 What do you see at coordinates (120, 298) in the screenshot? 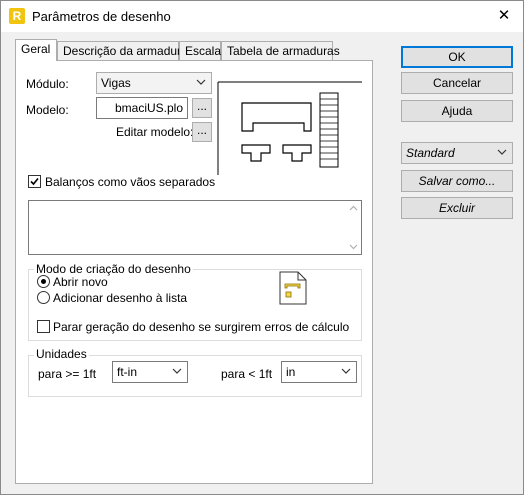
I see `radio-add-to-list-label: Adicionar desenho à lista` at bounding box center [120, 298].